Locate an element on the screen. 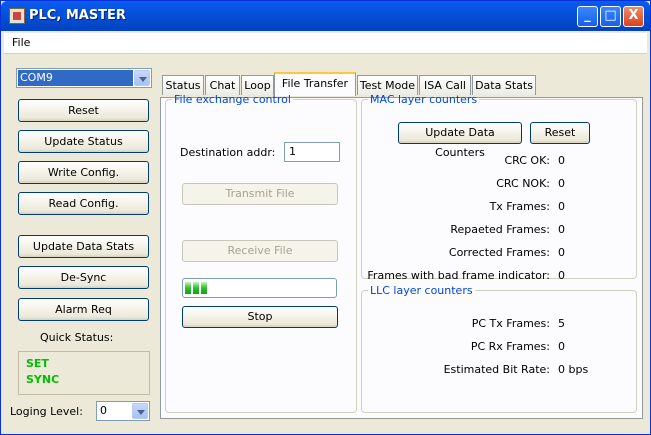 The width and height of the screenshot is (651, 435). maximize-button: □ is located at coordinates (610, 16).